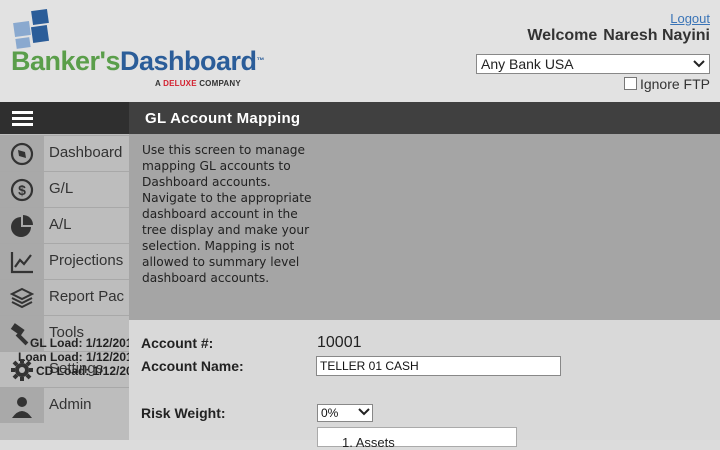 The height and width of the screenshot is (450, 720). What do you see at coordinates (22, 405) in the screenshot?
I see `user-icon` at bounding box center [22, 405].